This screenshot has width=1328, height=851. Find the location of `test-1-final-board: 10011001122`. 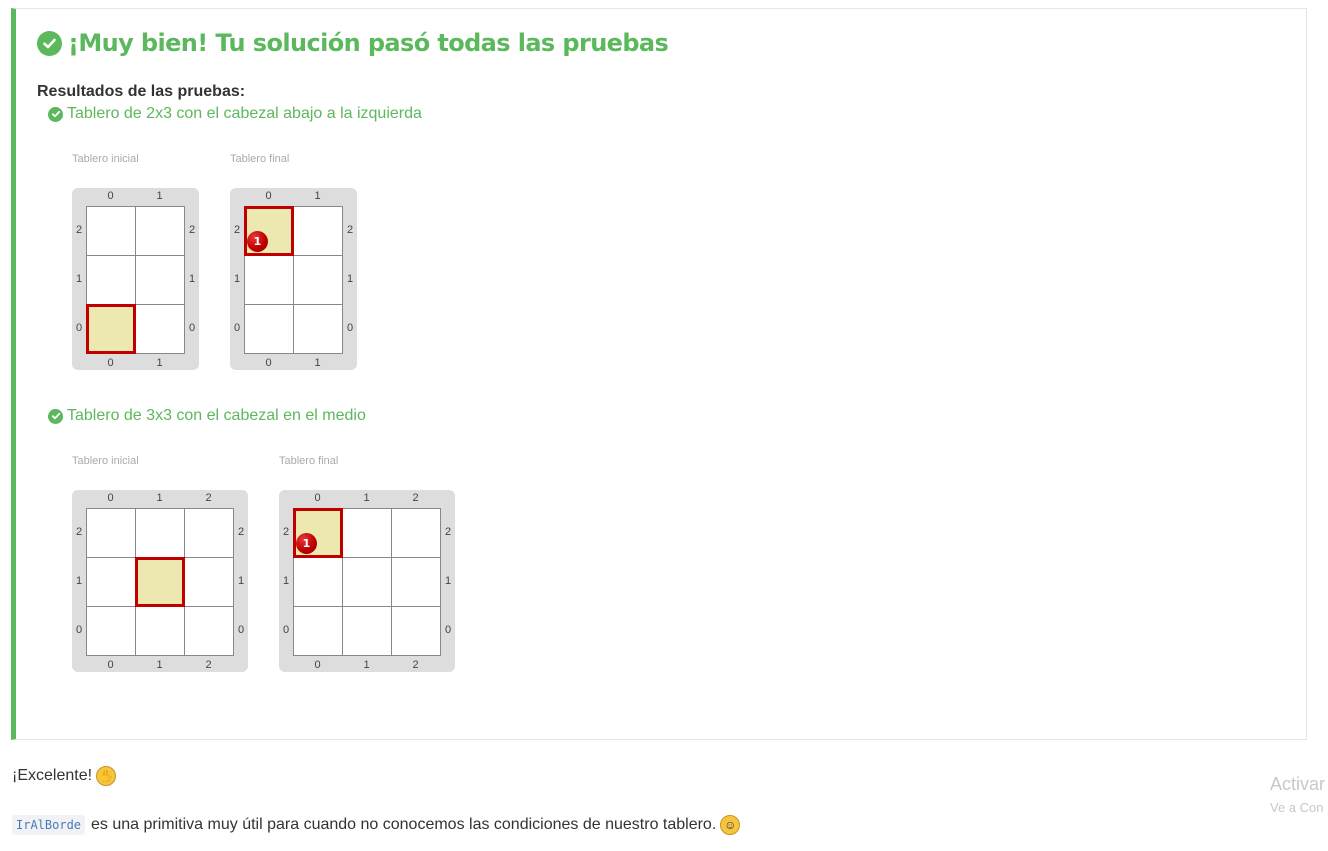

test-1-final-board: 10011001122 is located at coordinates (293, 279).